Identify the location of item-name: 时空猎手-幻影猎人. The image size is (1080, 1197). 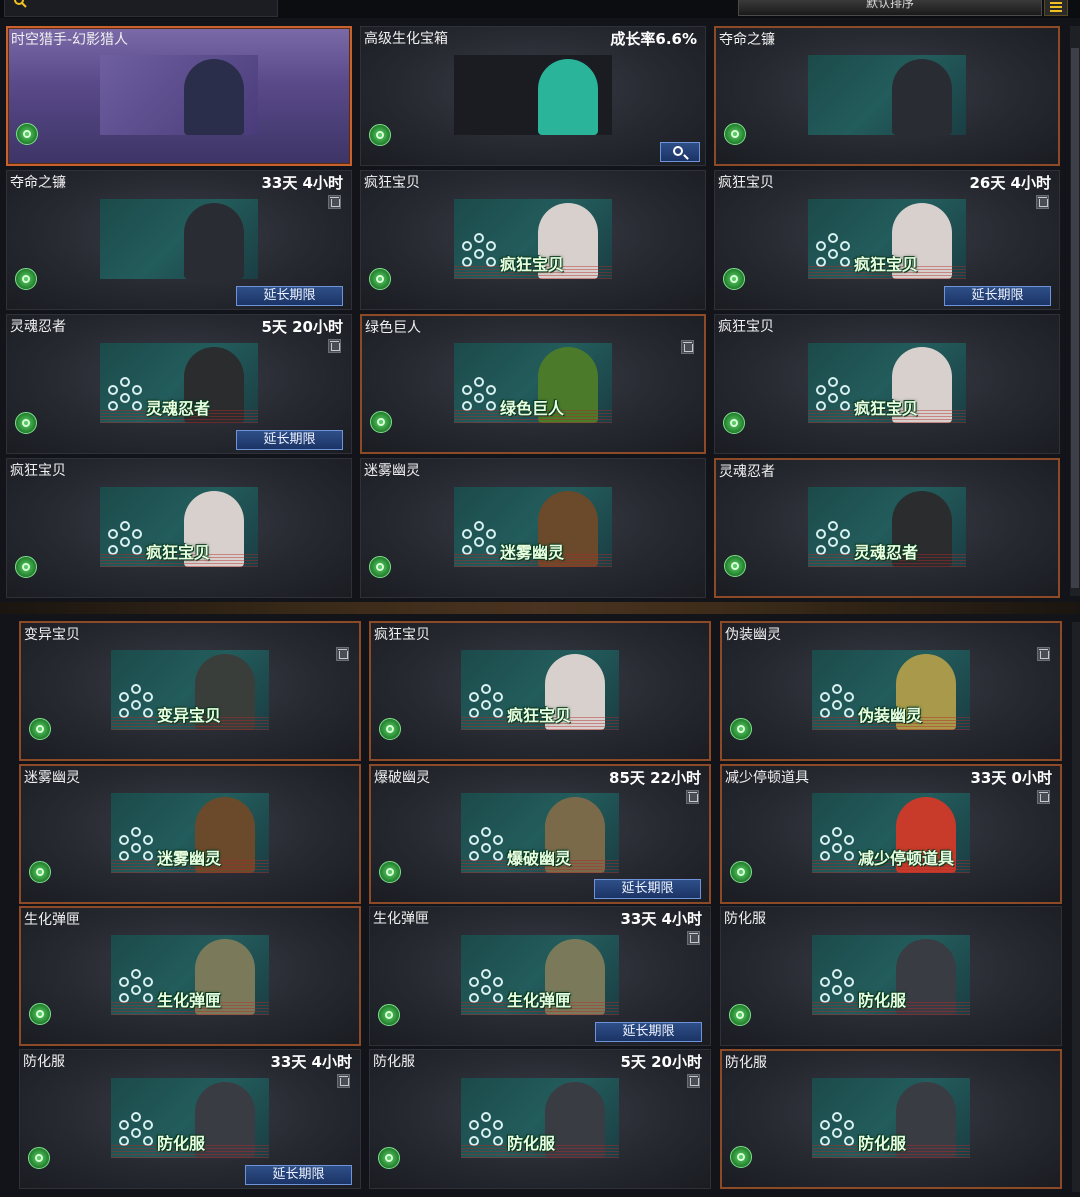
(70, 40).